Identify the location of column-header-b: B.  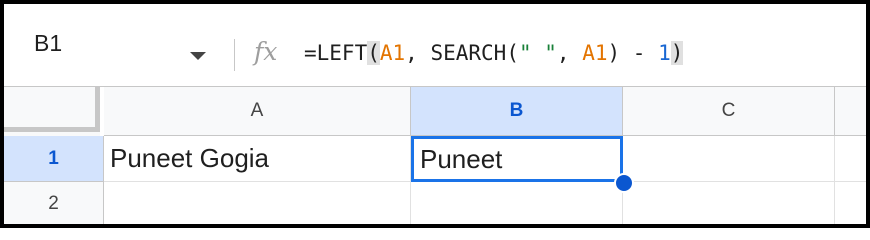
(517, 111).